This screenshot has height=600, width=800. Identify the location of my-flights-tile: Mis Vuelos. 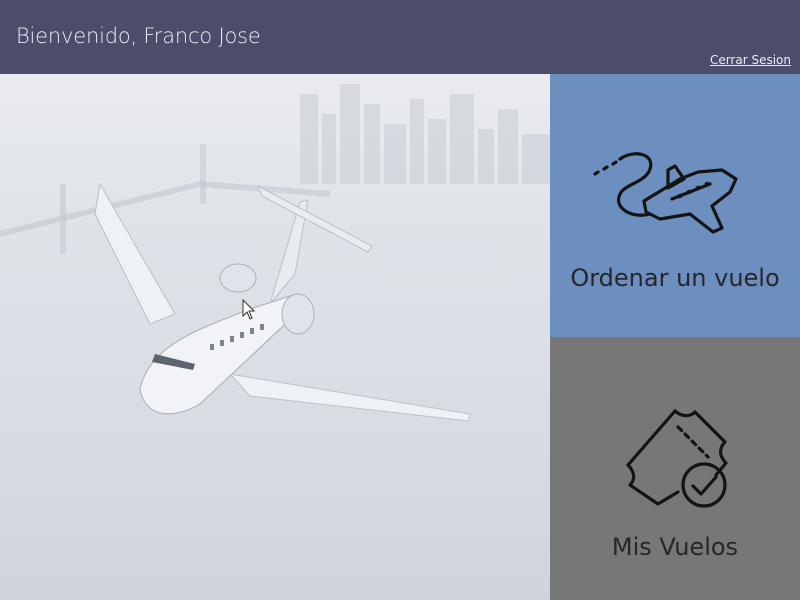
(675, 468).